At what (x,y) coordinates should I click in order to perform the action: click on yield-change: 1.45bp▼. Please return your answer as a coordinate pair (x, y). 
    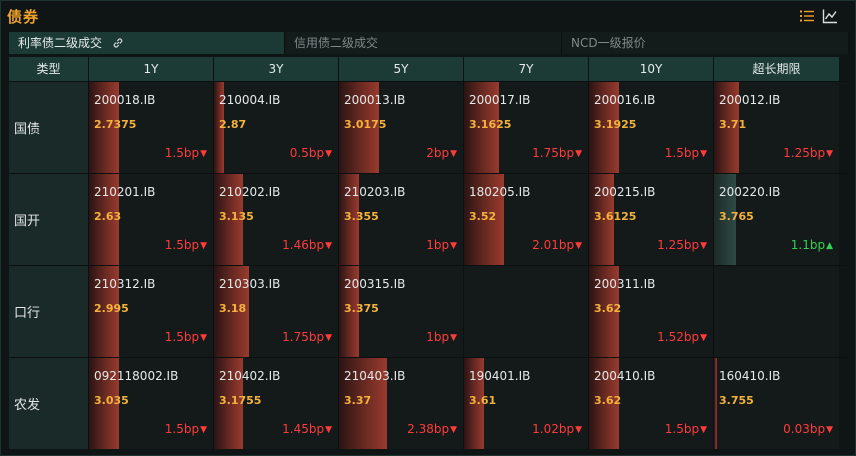
    Looking at the image, I should click on (307, 429).